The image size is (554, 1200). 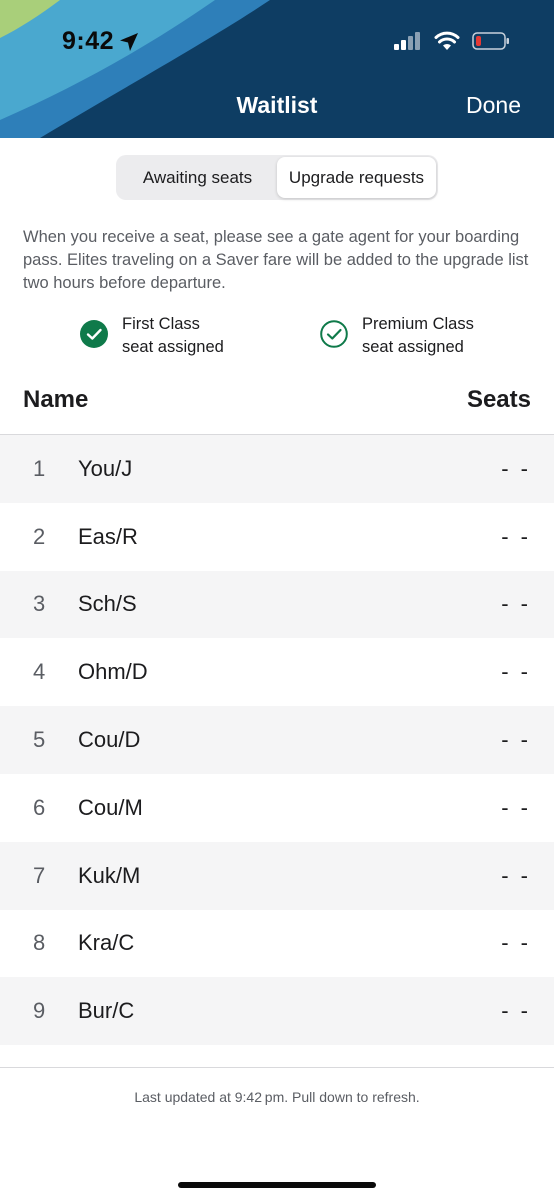 What do you see at coordinates (277, 875) in the screenshot?
I see `table-row: 7 Kuk/M - -` at bounding box center [277, 875].